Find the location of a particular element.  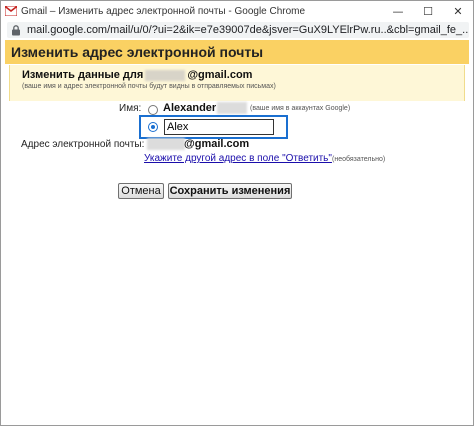

minimize-button: — is located at coordinates (398, 11).